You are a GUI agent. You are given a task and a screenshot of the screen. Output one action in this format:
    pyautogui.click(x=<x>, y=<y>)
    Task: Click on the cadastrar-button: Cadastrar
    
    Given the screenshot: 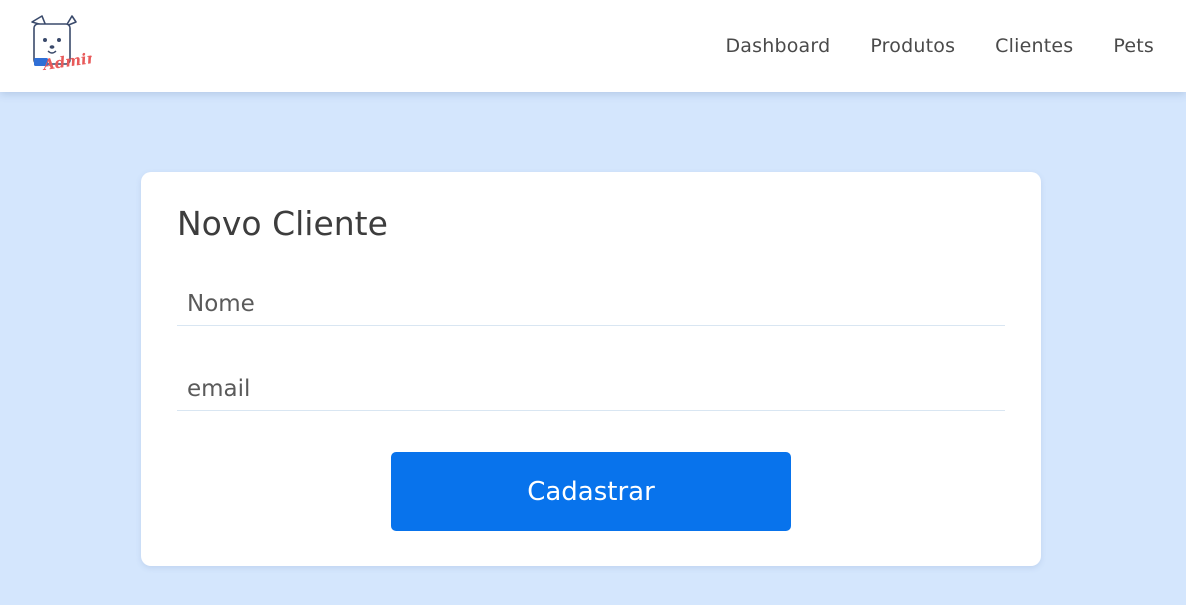 What is the action you would take?
    pyautogui.click(x=591, y=491)
    